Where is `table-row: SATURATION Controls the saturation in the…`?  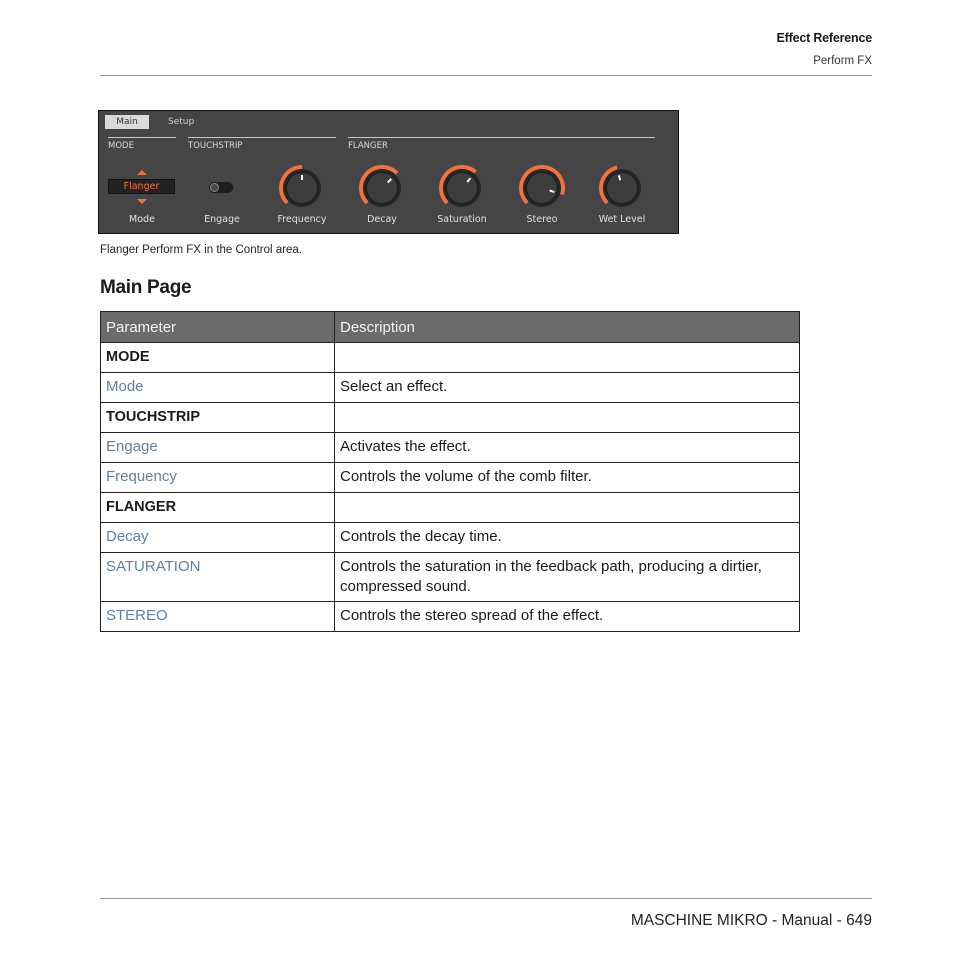
table-row: SATURATION Controls the saturation in the… is located at coordinates (450, 577).